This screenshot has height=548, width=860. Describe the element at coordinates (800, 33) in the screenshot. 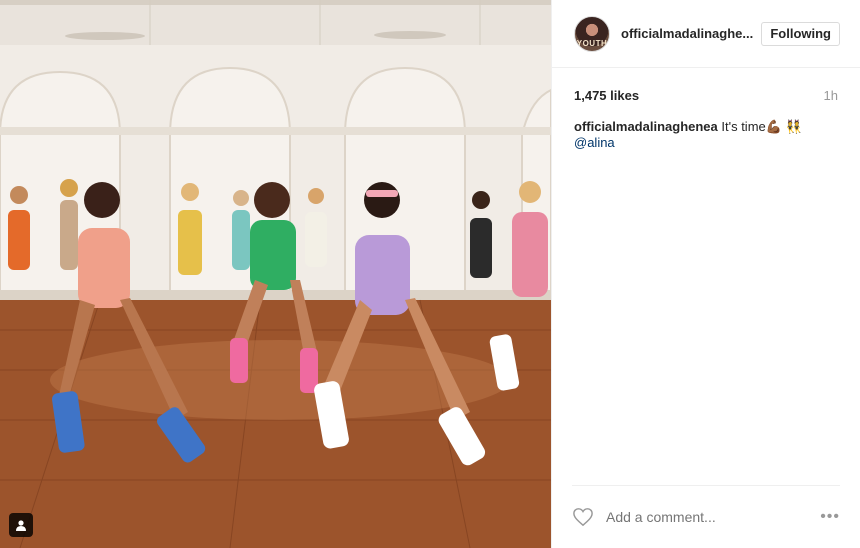

I see `following-button: Following` at that location.